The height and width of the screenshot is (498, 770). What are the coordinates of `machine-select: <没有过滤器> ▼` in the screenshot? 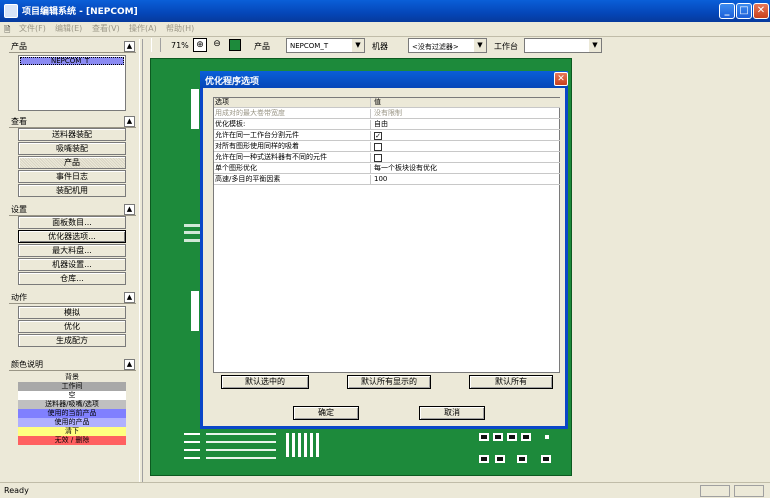 It's located at (447, 45).